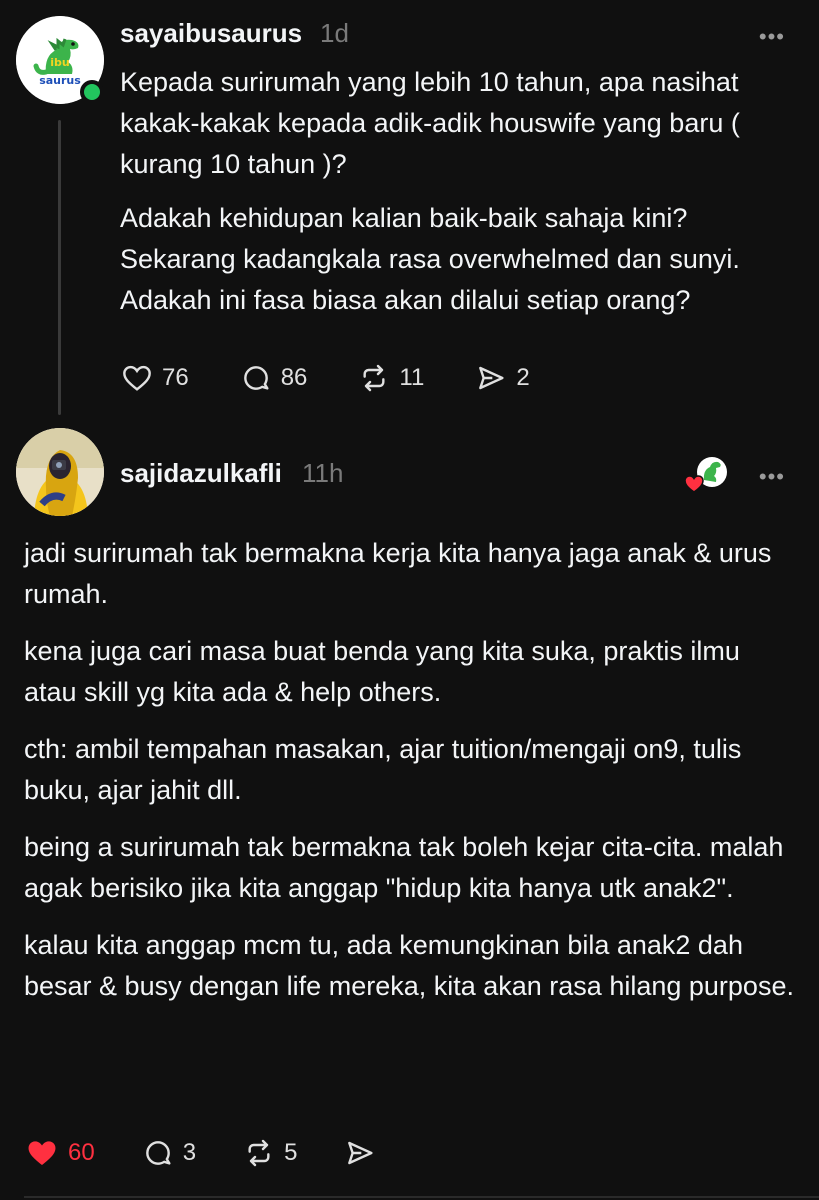 The image size is (819, 1200). What do you see at coordinates (390, 378) in the screenshot?
I see `repost-button: 11` at bounding box center [390, 378].